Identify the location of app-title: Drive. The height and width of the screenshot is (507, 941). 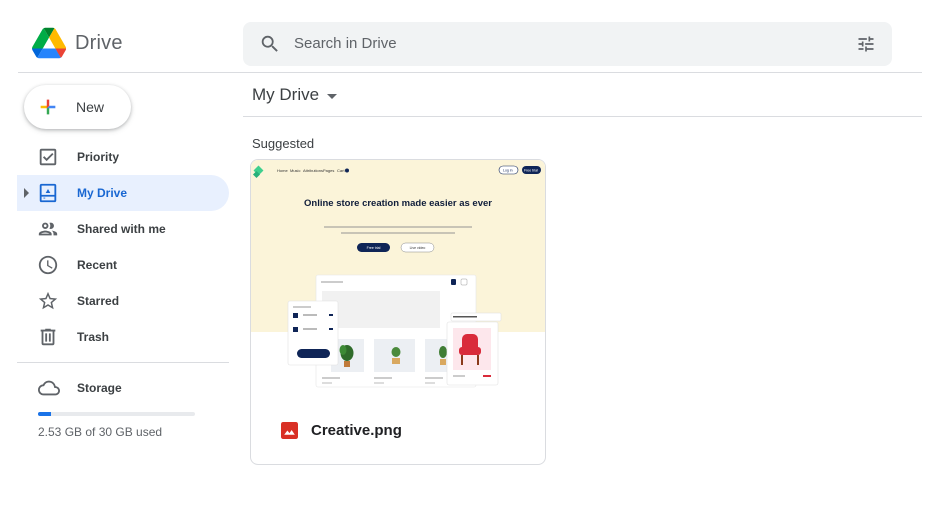
(99, 42).